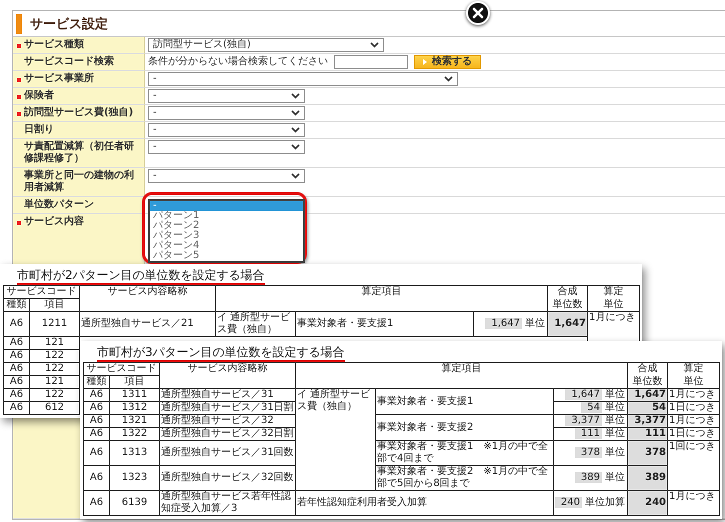 Image resolution: width=725 pixels, height=522 pixels. Describe the element at coordinates (226, 236) in the screenshot. I see `list-option: パターン3` at that location.